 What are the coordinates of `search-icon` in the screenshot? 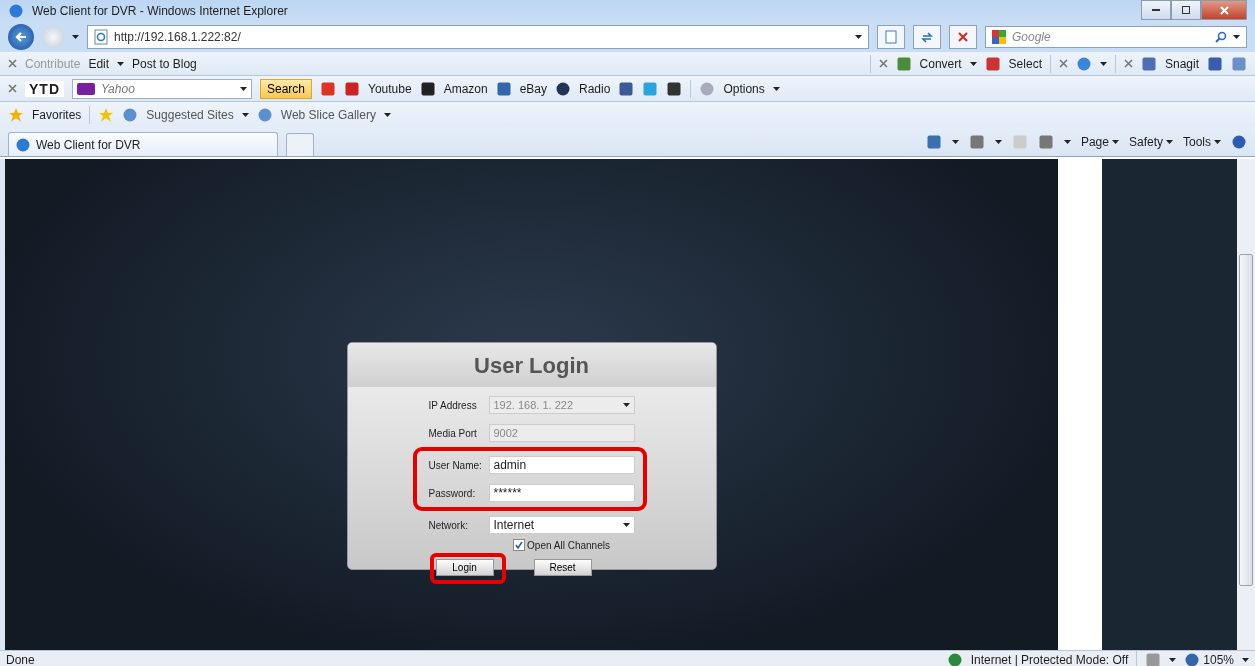 It's located at (1221, 37).